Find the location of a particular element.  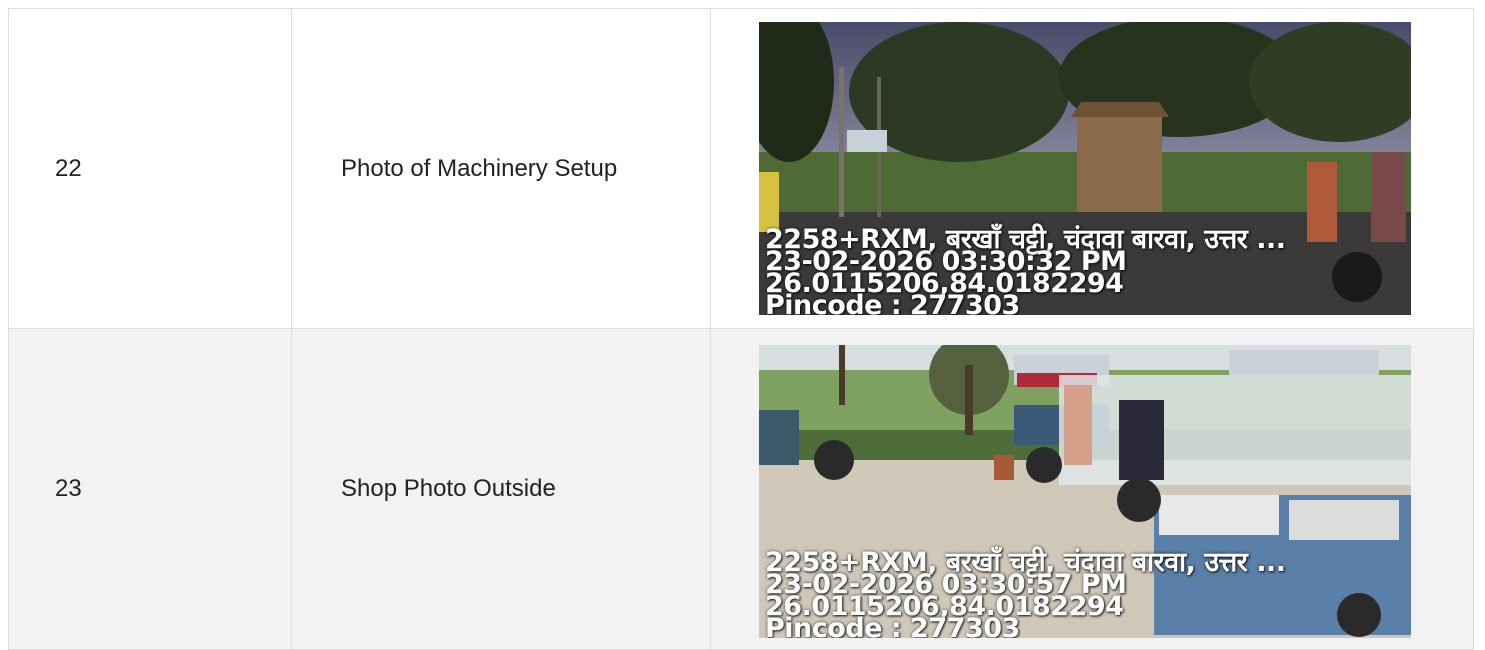

row-label: Shop Photo Outside is located at coordinates (501, 489).